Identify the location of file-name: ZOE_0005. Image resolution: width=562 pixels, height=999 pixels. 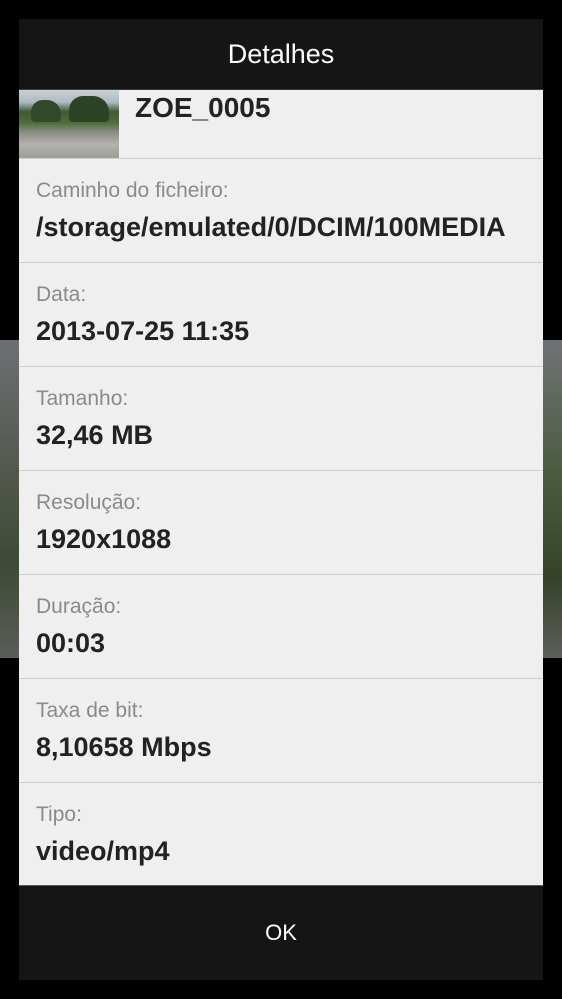
(203, 107).